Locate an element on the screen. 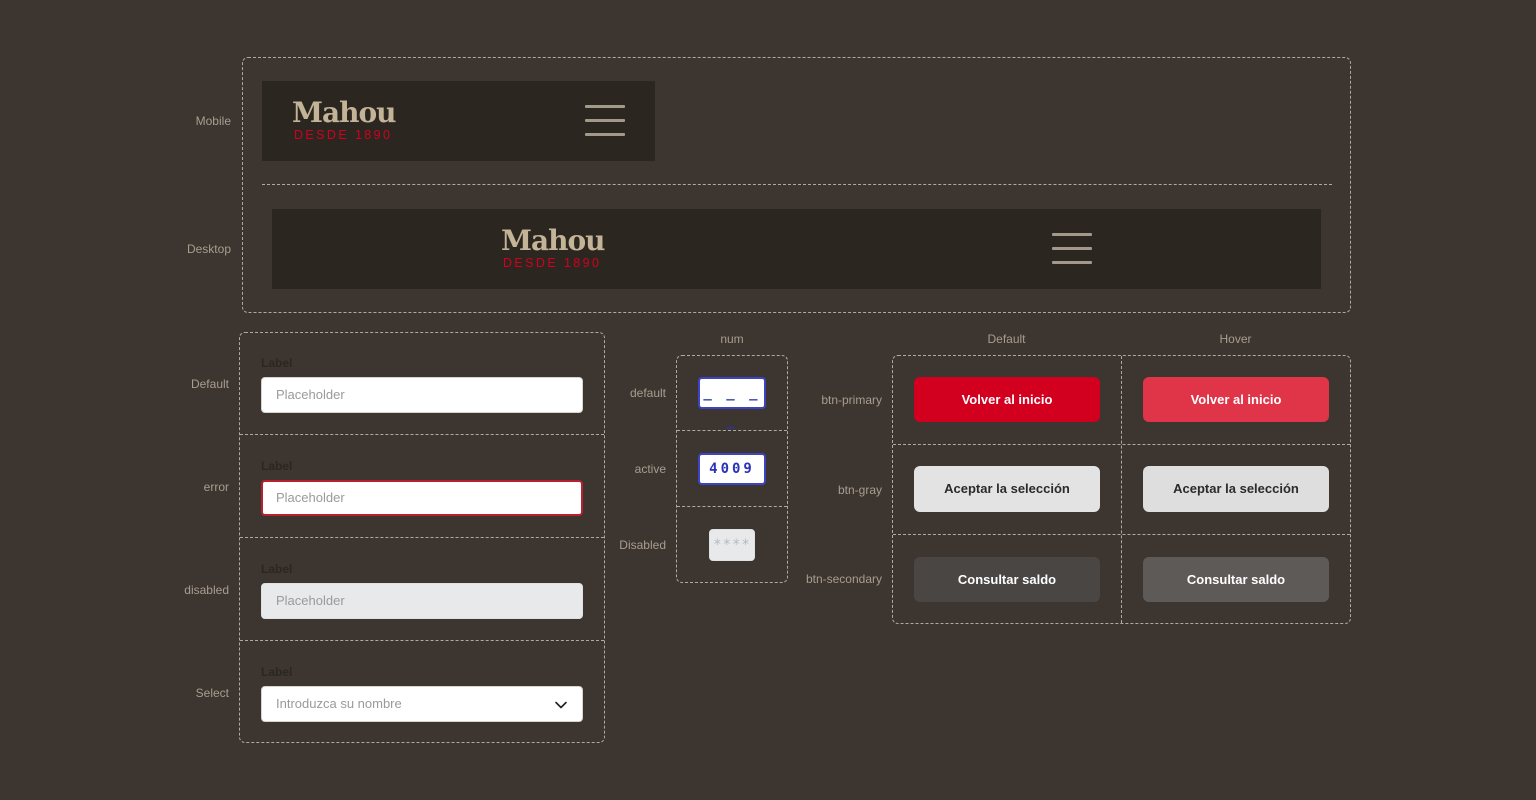 The height and width of the screenshot is (800, 1536). header-divider is located at coordinates (797, 184).